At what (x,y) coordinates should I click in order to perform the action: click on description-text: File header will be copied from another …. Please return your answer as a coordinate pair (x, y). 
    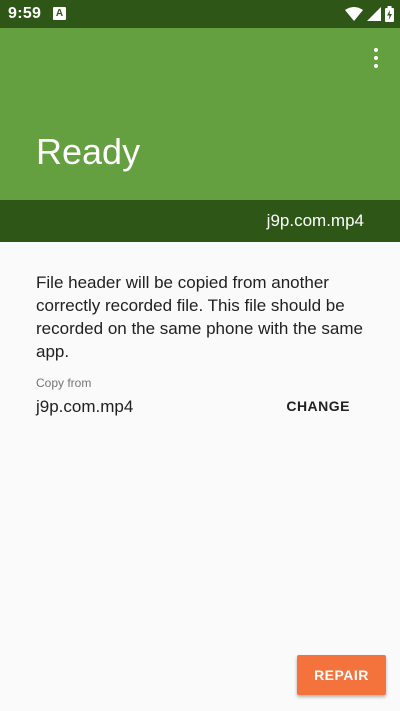
    Looking at the image, I should click on (199, 317).